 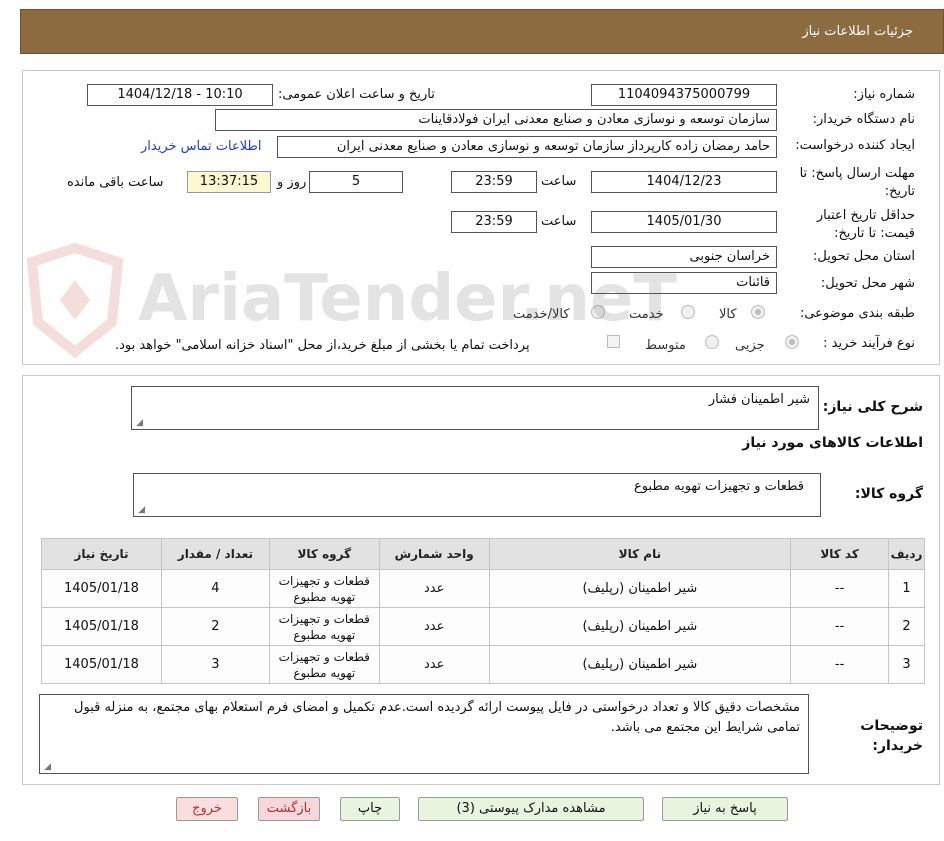 What do you see at coordinates (840, 554) in the screenshot?
I see `col-code: کد کالا` at bounding box center [840, 554].